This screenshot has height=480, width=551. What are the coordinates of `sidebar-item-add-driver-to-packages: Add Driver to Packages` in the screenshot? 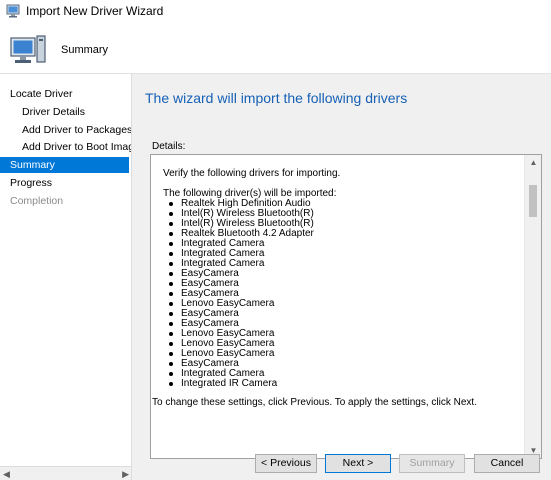 It's located at (65, 130).